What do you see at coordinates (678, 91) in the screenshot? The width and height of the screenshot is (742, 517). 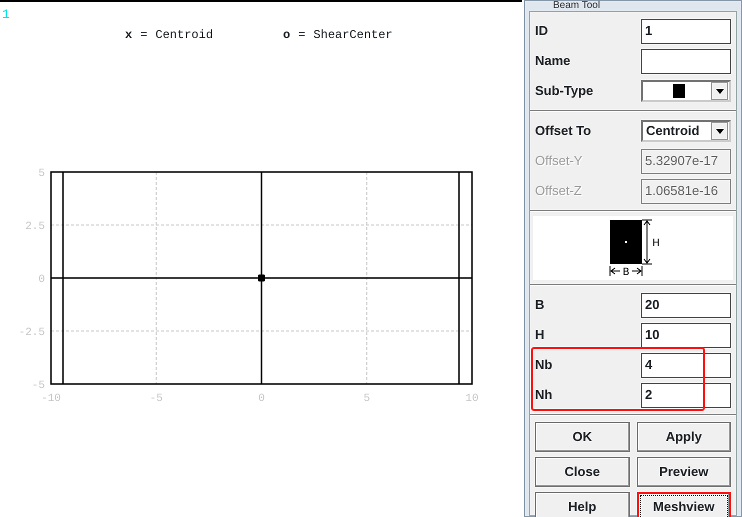 I see `filled-square-icon` at bounding box center [678, 91].